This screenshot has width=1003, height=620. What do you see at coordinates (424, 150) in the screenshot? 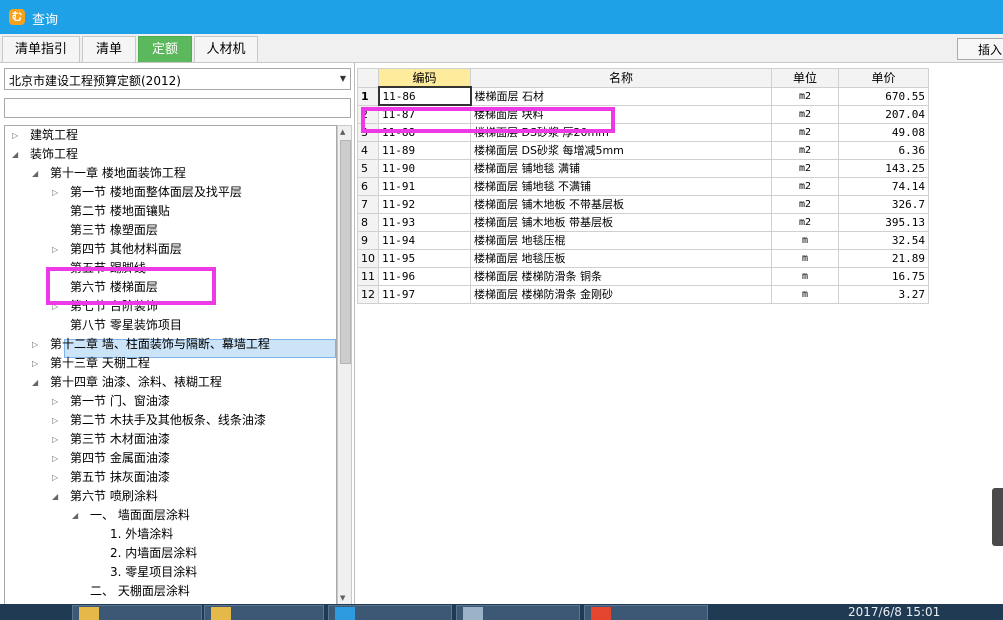
I see `cell-code: 11-89` at bounding box center [424, 150].